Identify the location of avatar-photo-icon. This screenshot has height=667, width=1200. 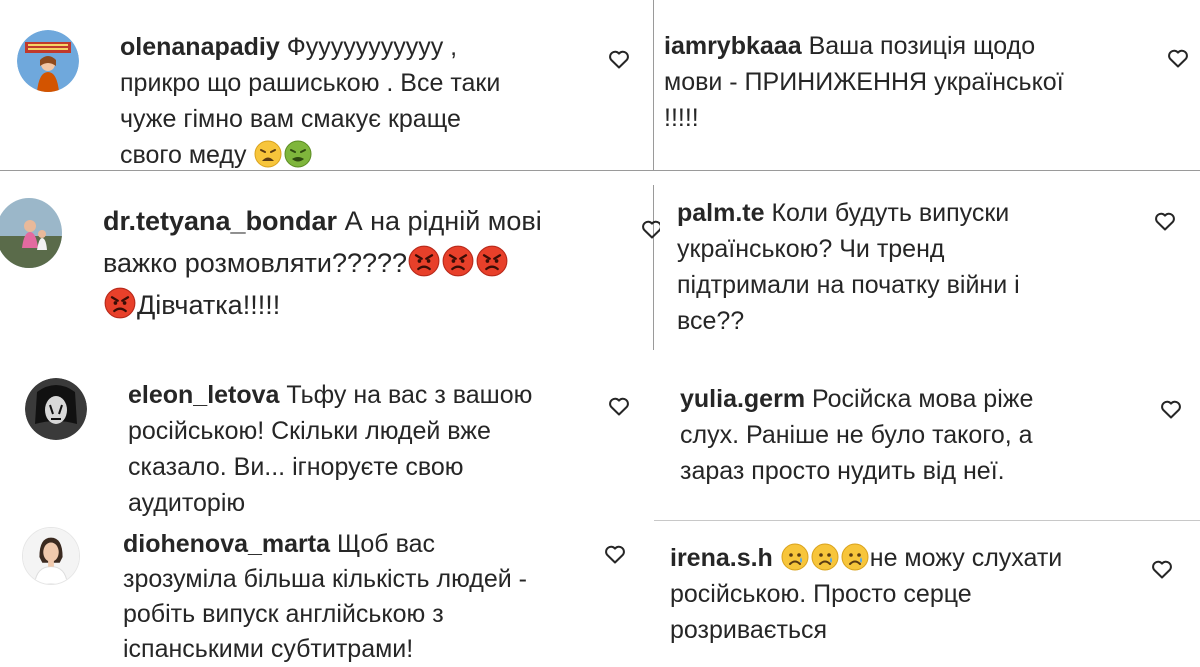
(31, 233).